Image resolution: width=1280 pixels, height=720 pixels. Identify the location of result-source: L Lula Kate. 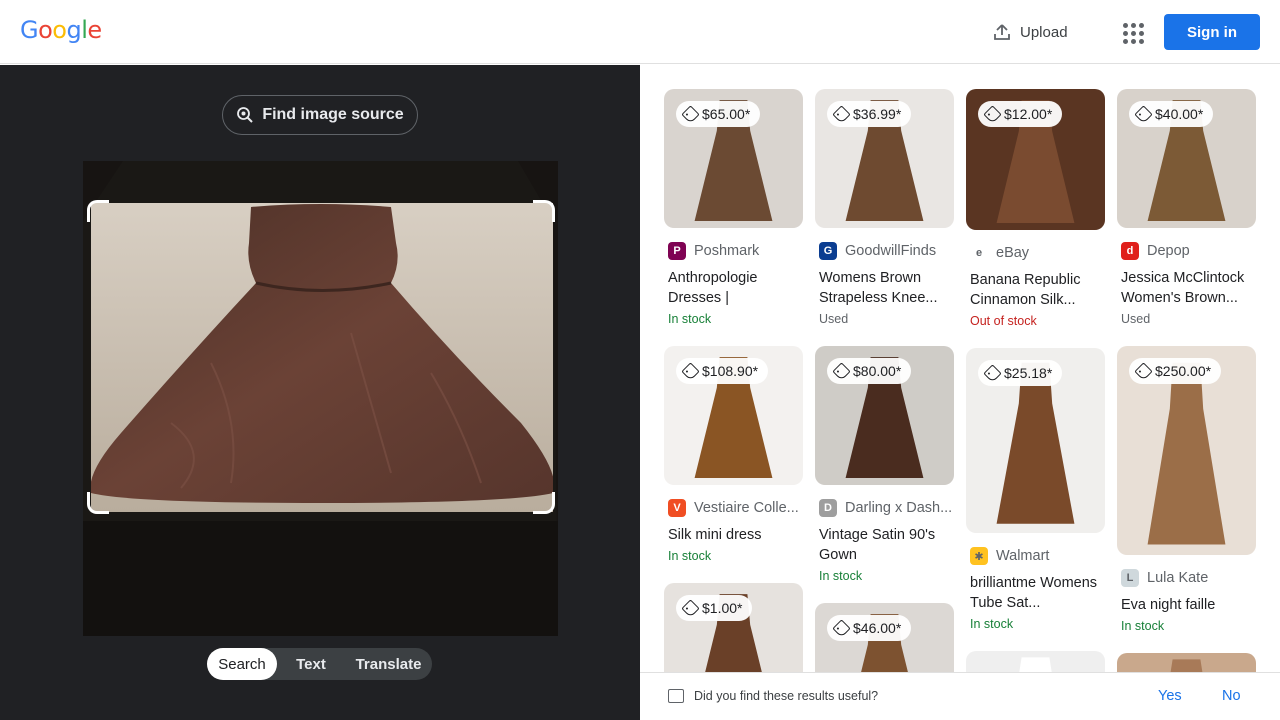
(1186, 578).